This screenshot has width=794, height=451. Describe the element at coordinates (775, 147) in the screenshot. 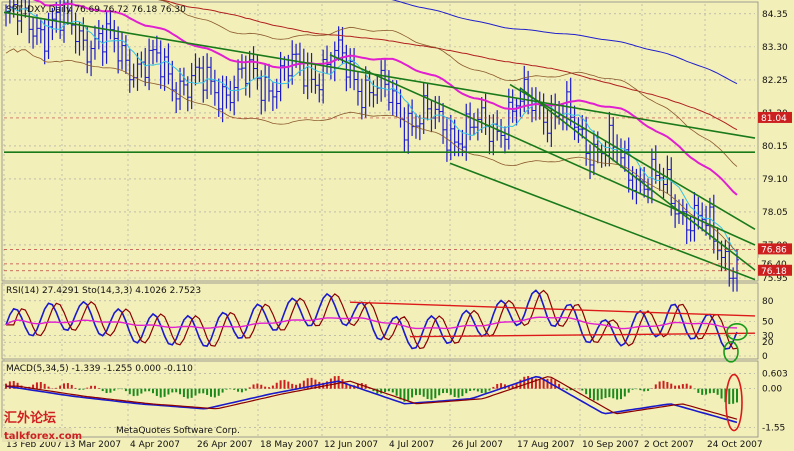

I see `price-label: 80.15` at that location.